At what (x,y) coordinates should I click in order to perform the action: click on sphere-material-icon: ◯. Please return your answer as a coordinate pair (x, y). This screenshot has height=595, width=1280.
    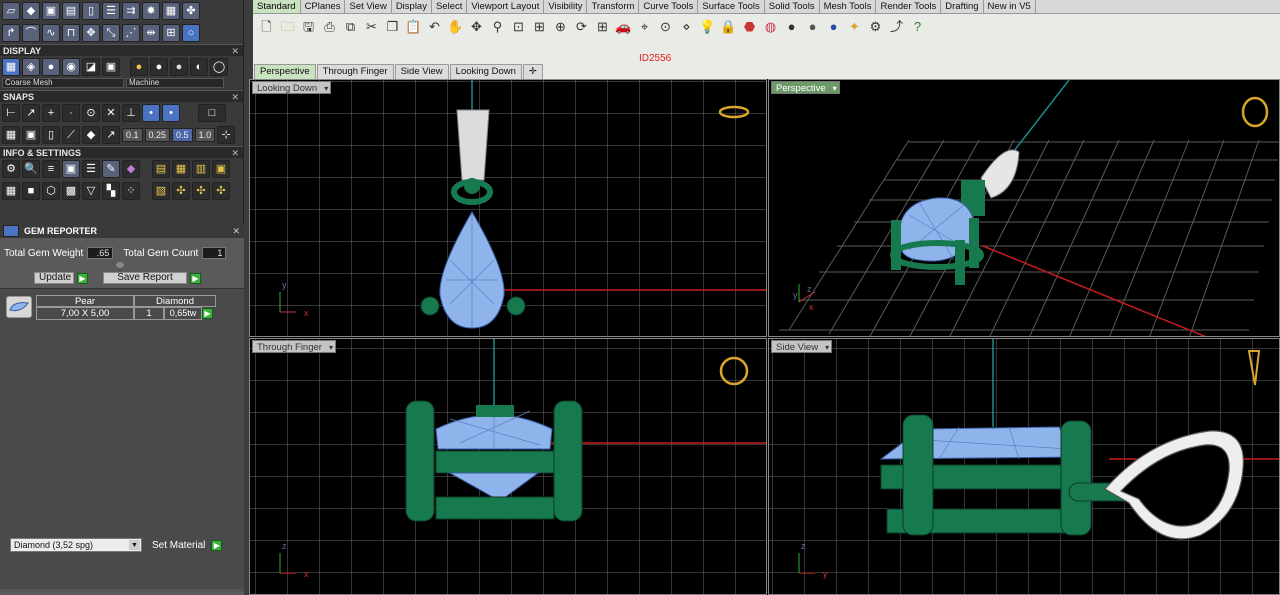
    Looking at the image, I should click on (219, 67).